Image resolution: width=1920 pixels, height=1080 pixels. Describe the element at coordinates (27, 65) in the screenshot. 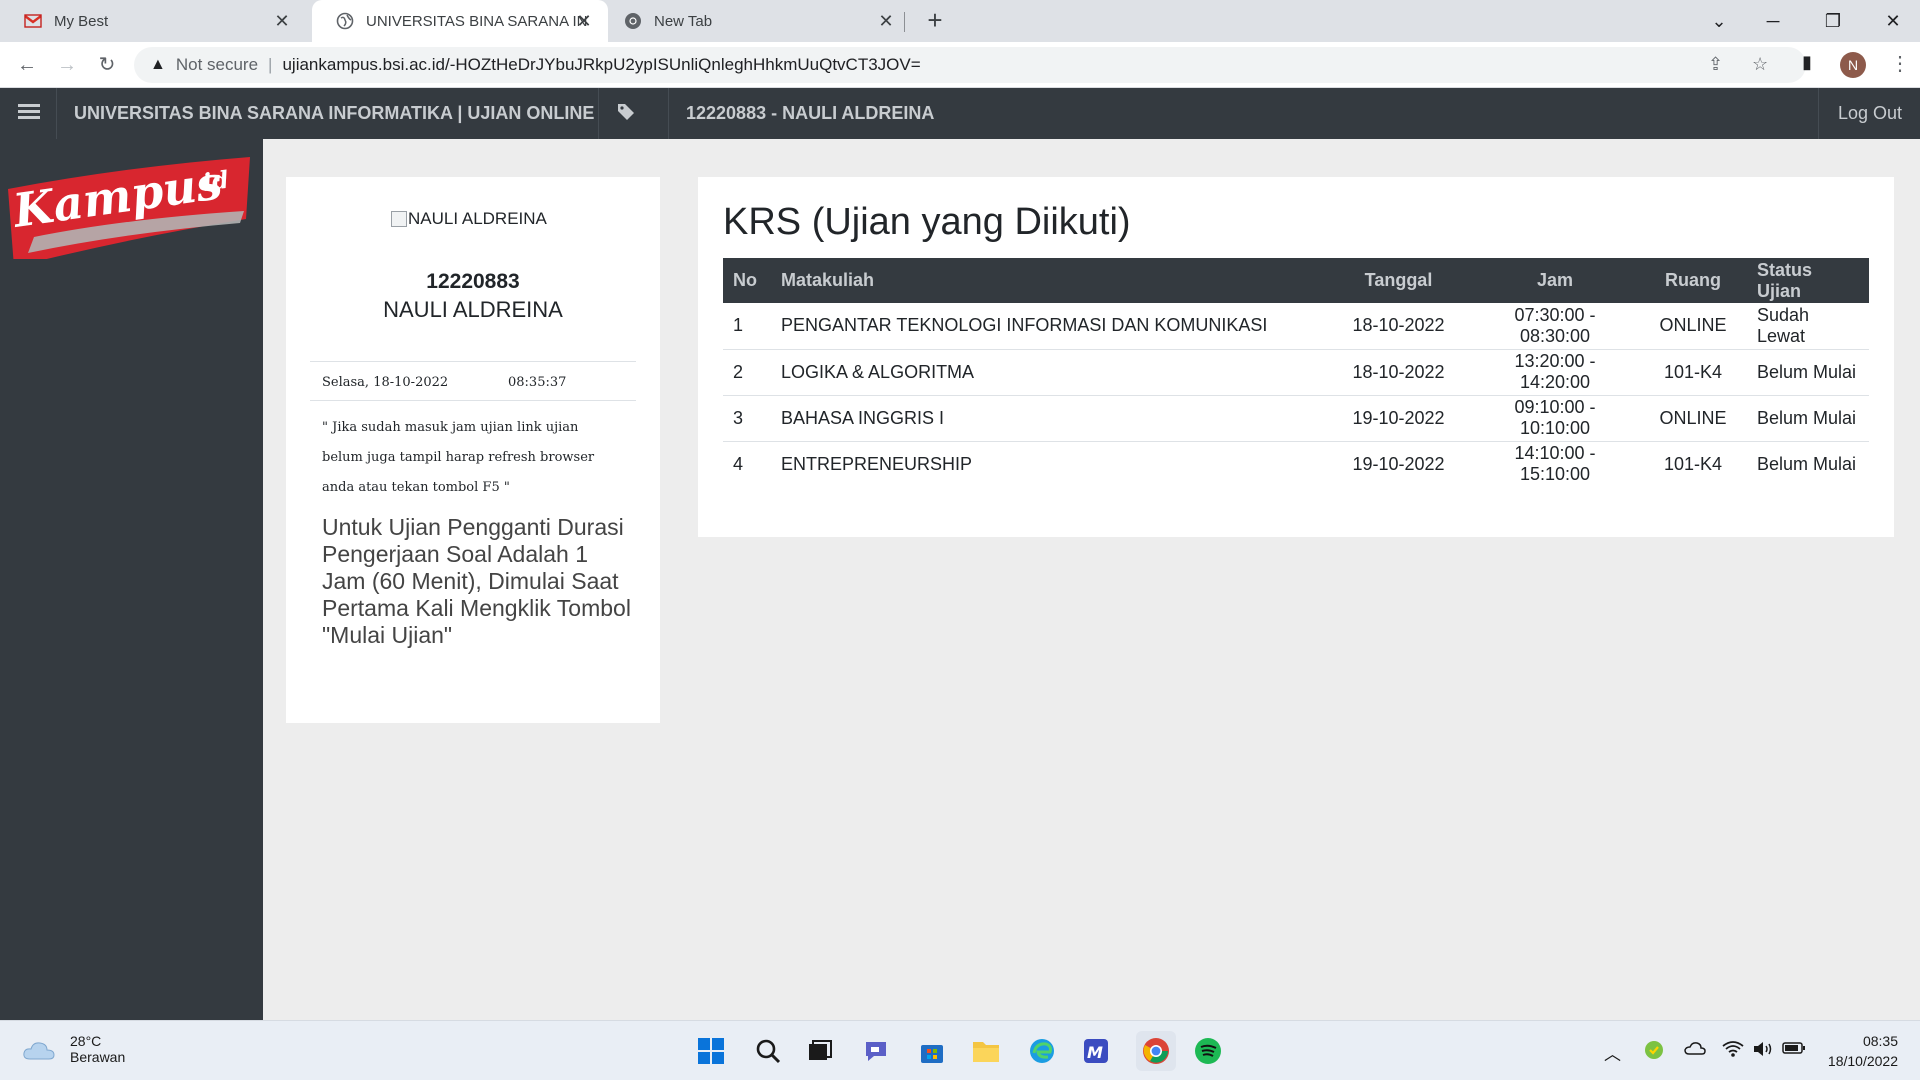

I see `back-icon: ←` at that location.